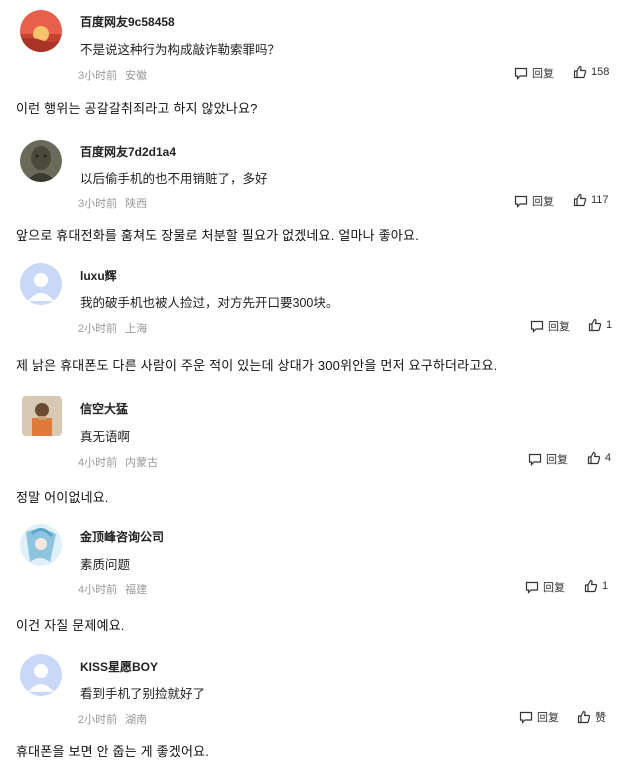 The width and height of the screenshot is (626, 765). Describe the element at coordinates (143, 694) in the screenshot. I see `comment-text: 看到手机了别捡就好了` at that location.